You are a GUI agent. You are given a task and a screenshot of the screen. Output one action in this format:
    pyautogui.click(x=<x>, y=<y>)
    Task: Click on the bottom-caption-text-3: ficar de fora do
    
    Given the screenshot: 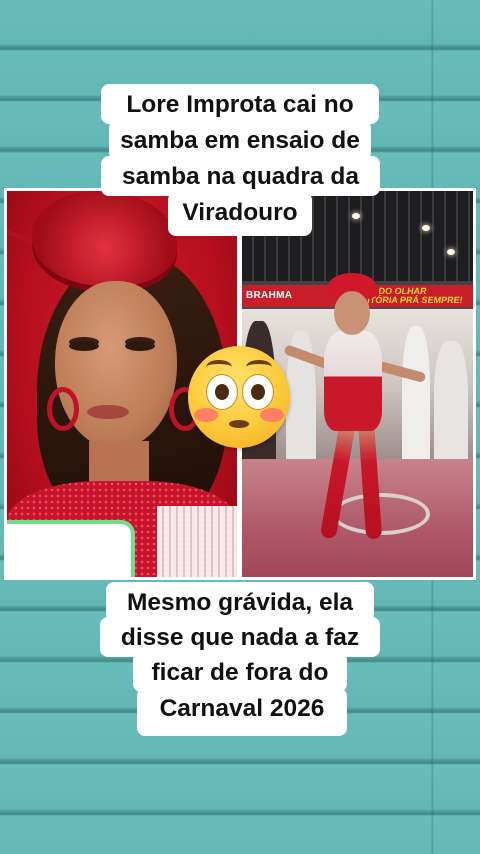 What is the action you would take?
    pyautogui.click(x=240, y=672)
    